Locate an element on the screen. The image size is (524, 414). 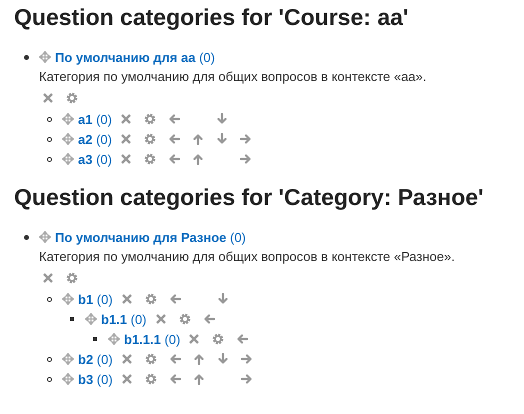
section-heading: Question categories for 'Course: aa' is located at coordinates (212, 17).